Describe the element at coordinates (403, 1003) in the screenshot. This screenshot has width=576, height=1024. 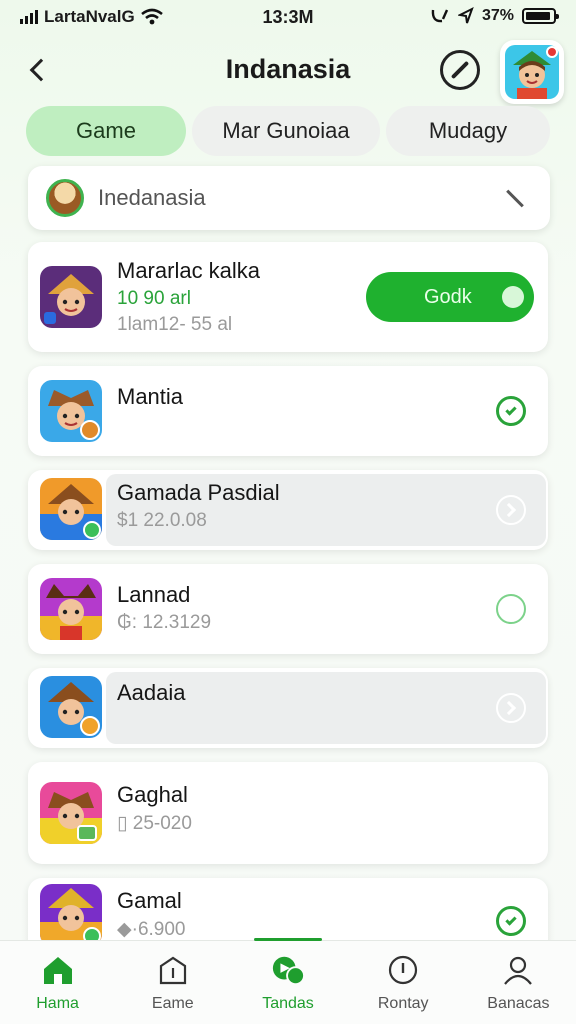
I see `nav-label: Rontay` at that location.